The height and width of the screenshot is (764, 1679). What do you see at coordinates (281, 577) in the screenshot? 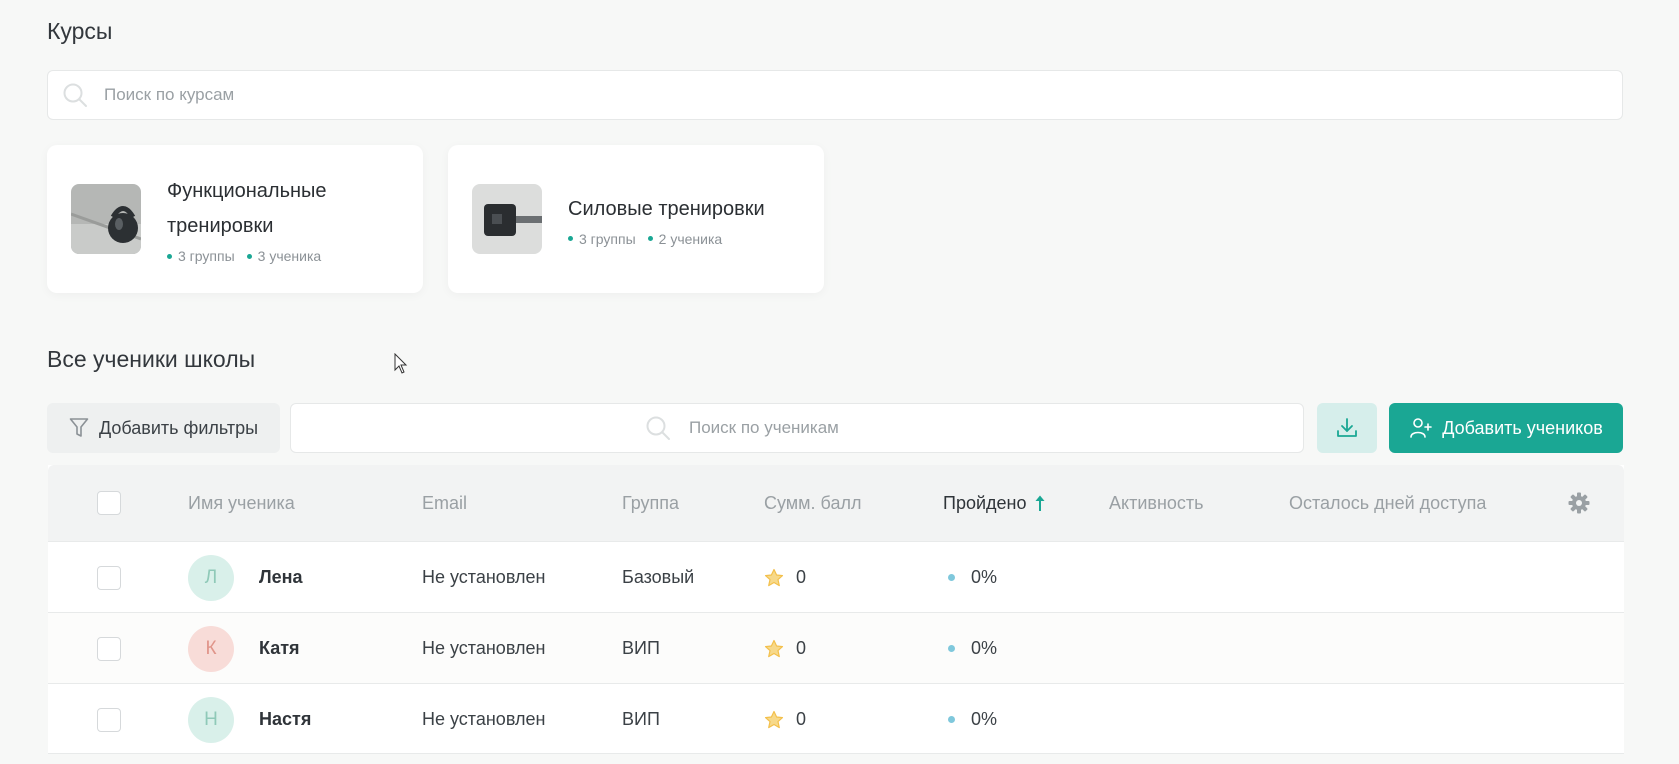
I see `student-name: Лена` at bounding box center [281, 577].